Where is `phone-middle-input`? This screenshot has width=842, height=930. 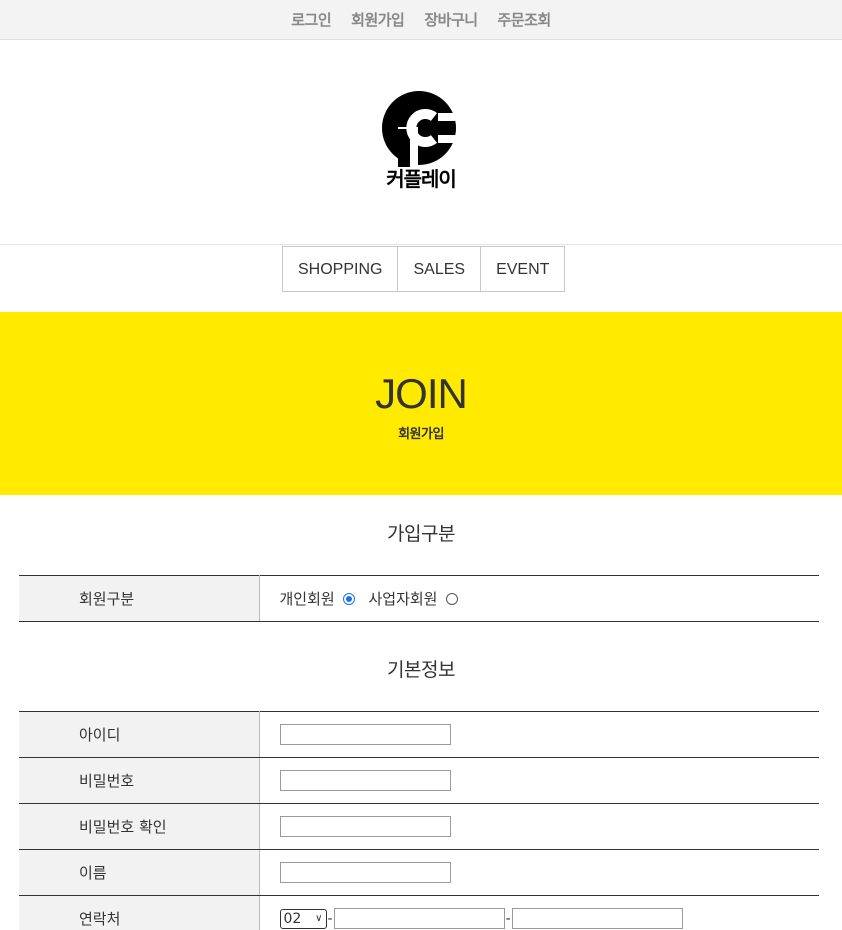 phone-middle-input is located at coordinates (419, 918).